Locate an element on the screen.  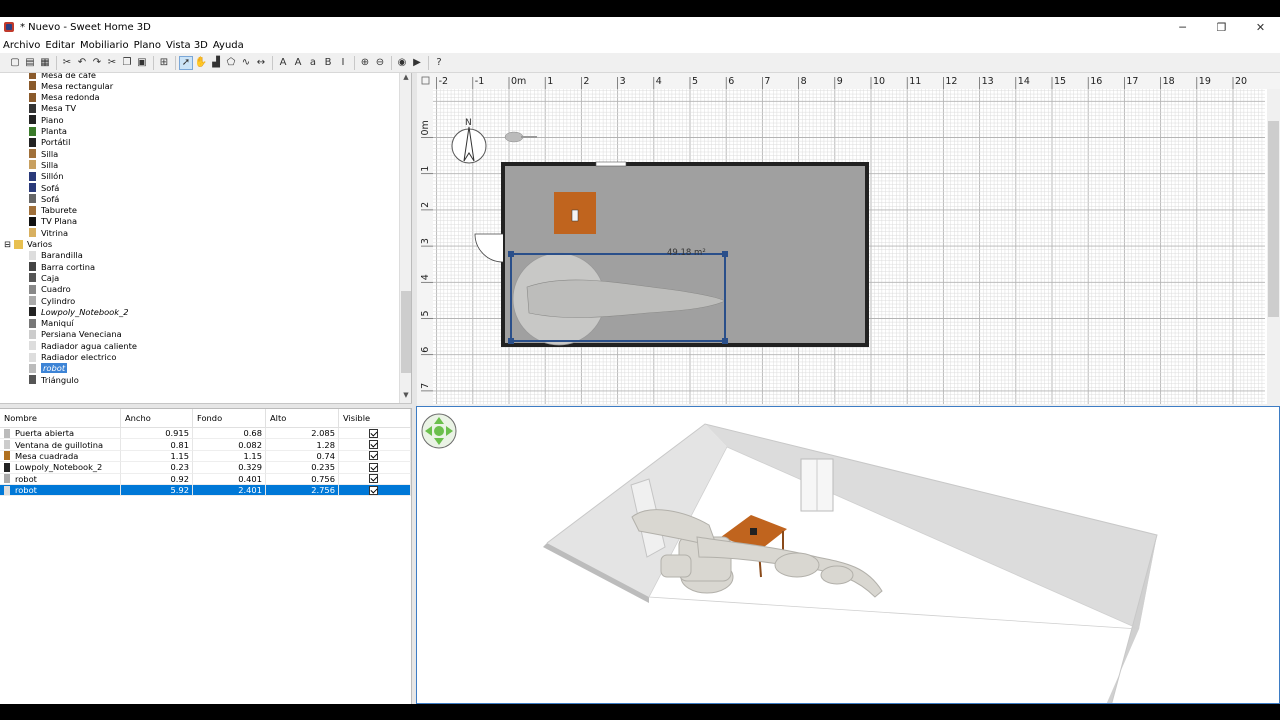
furniture-row: Mesa cuadrada 1.15 1.15 0.74 is located at coordinates (205, 456).